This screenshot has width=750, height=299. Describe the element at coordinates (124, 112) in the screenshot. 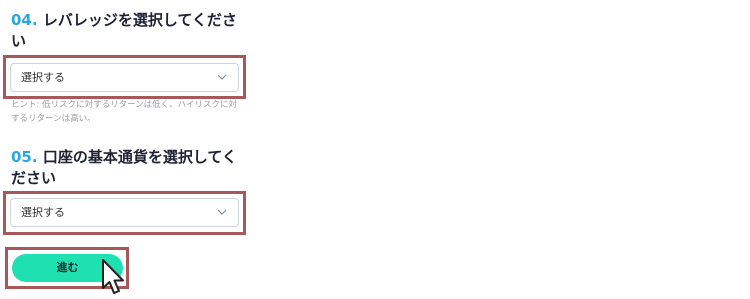

I see `leverage-hint: ヒント: 低リスクに対するリターンは低く、ハイリスクに対するリターンは高い。` at that location.